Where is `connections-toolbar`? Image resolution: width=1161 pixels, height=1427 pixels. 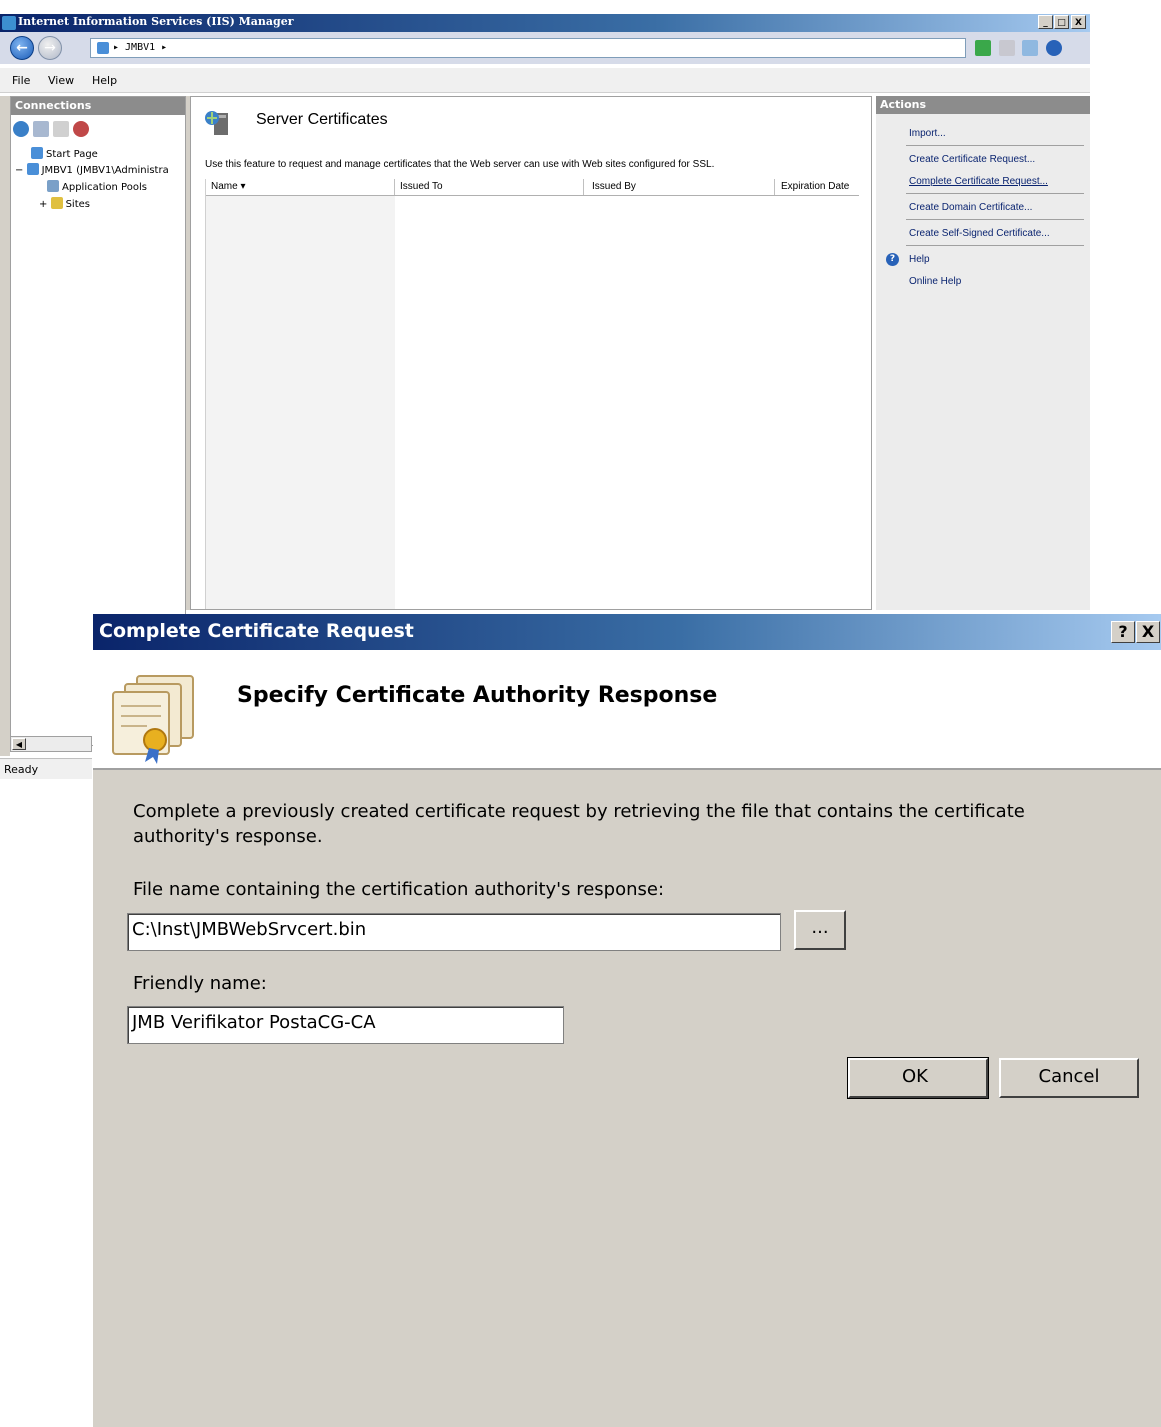
connections-toolbar is located at coordinates (98, 129).